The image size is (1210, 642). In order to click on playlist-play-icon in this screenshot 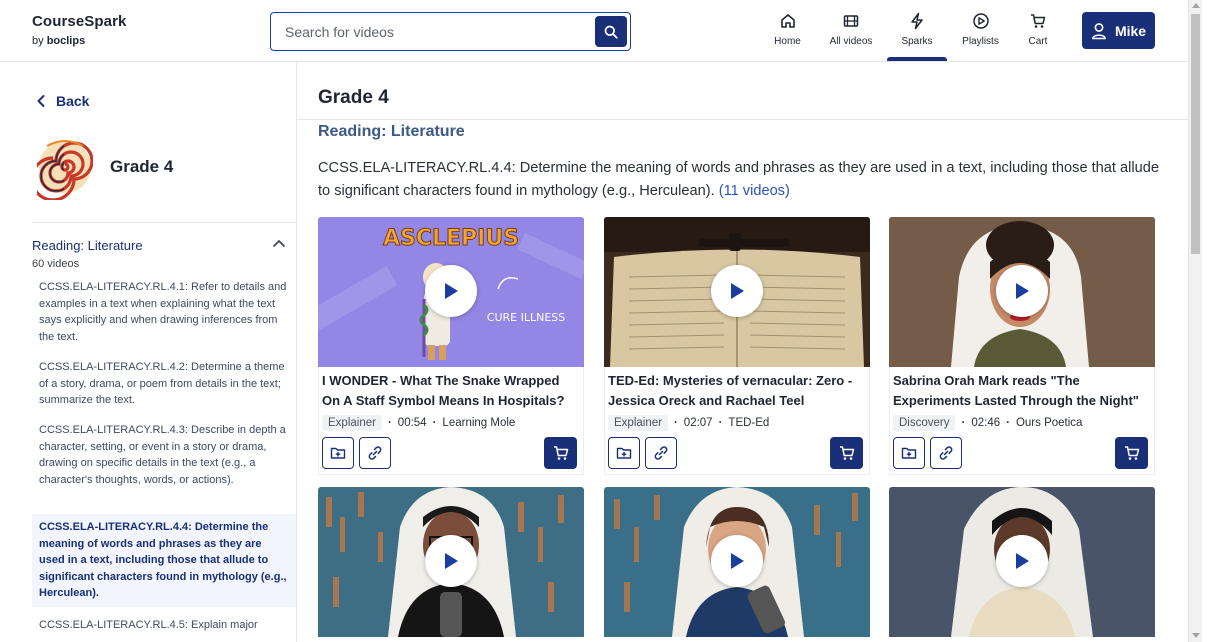, I will do `click(980, 21)`.